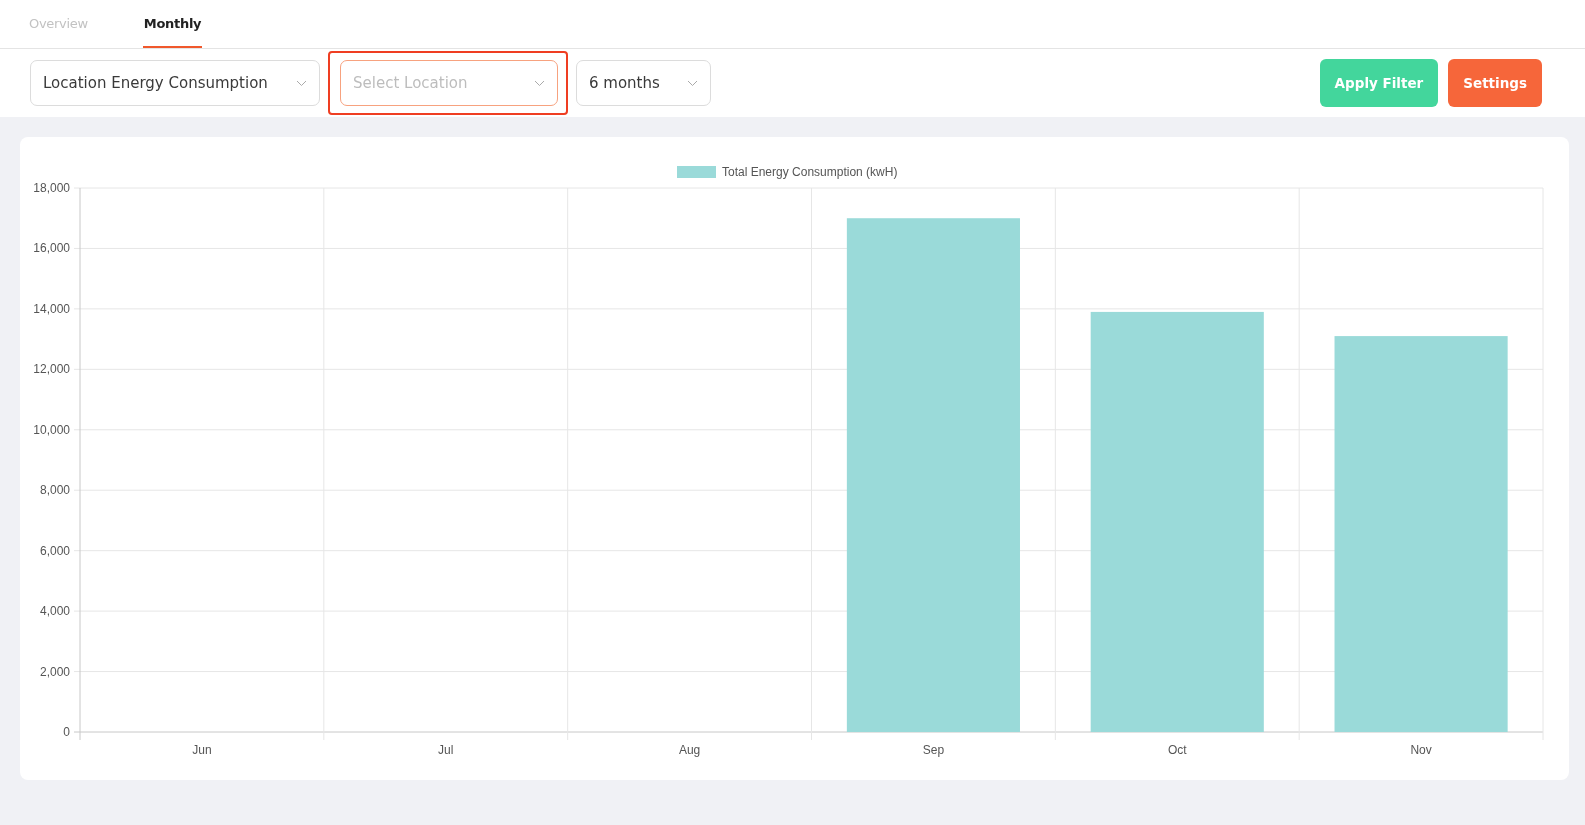 The image size is (1585, 825). Describe the element at coordinates (54, 611) in the screenshot. I see `y-tick-label: 4,000` at that location.